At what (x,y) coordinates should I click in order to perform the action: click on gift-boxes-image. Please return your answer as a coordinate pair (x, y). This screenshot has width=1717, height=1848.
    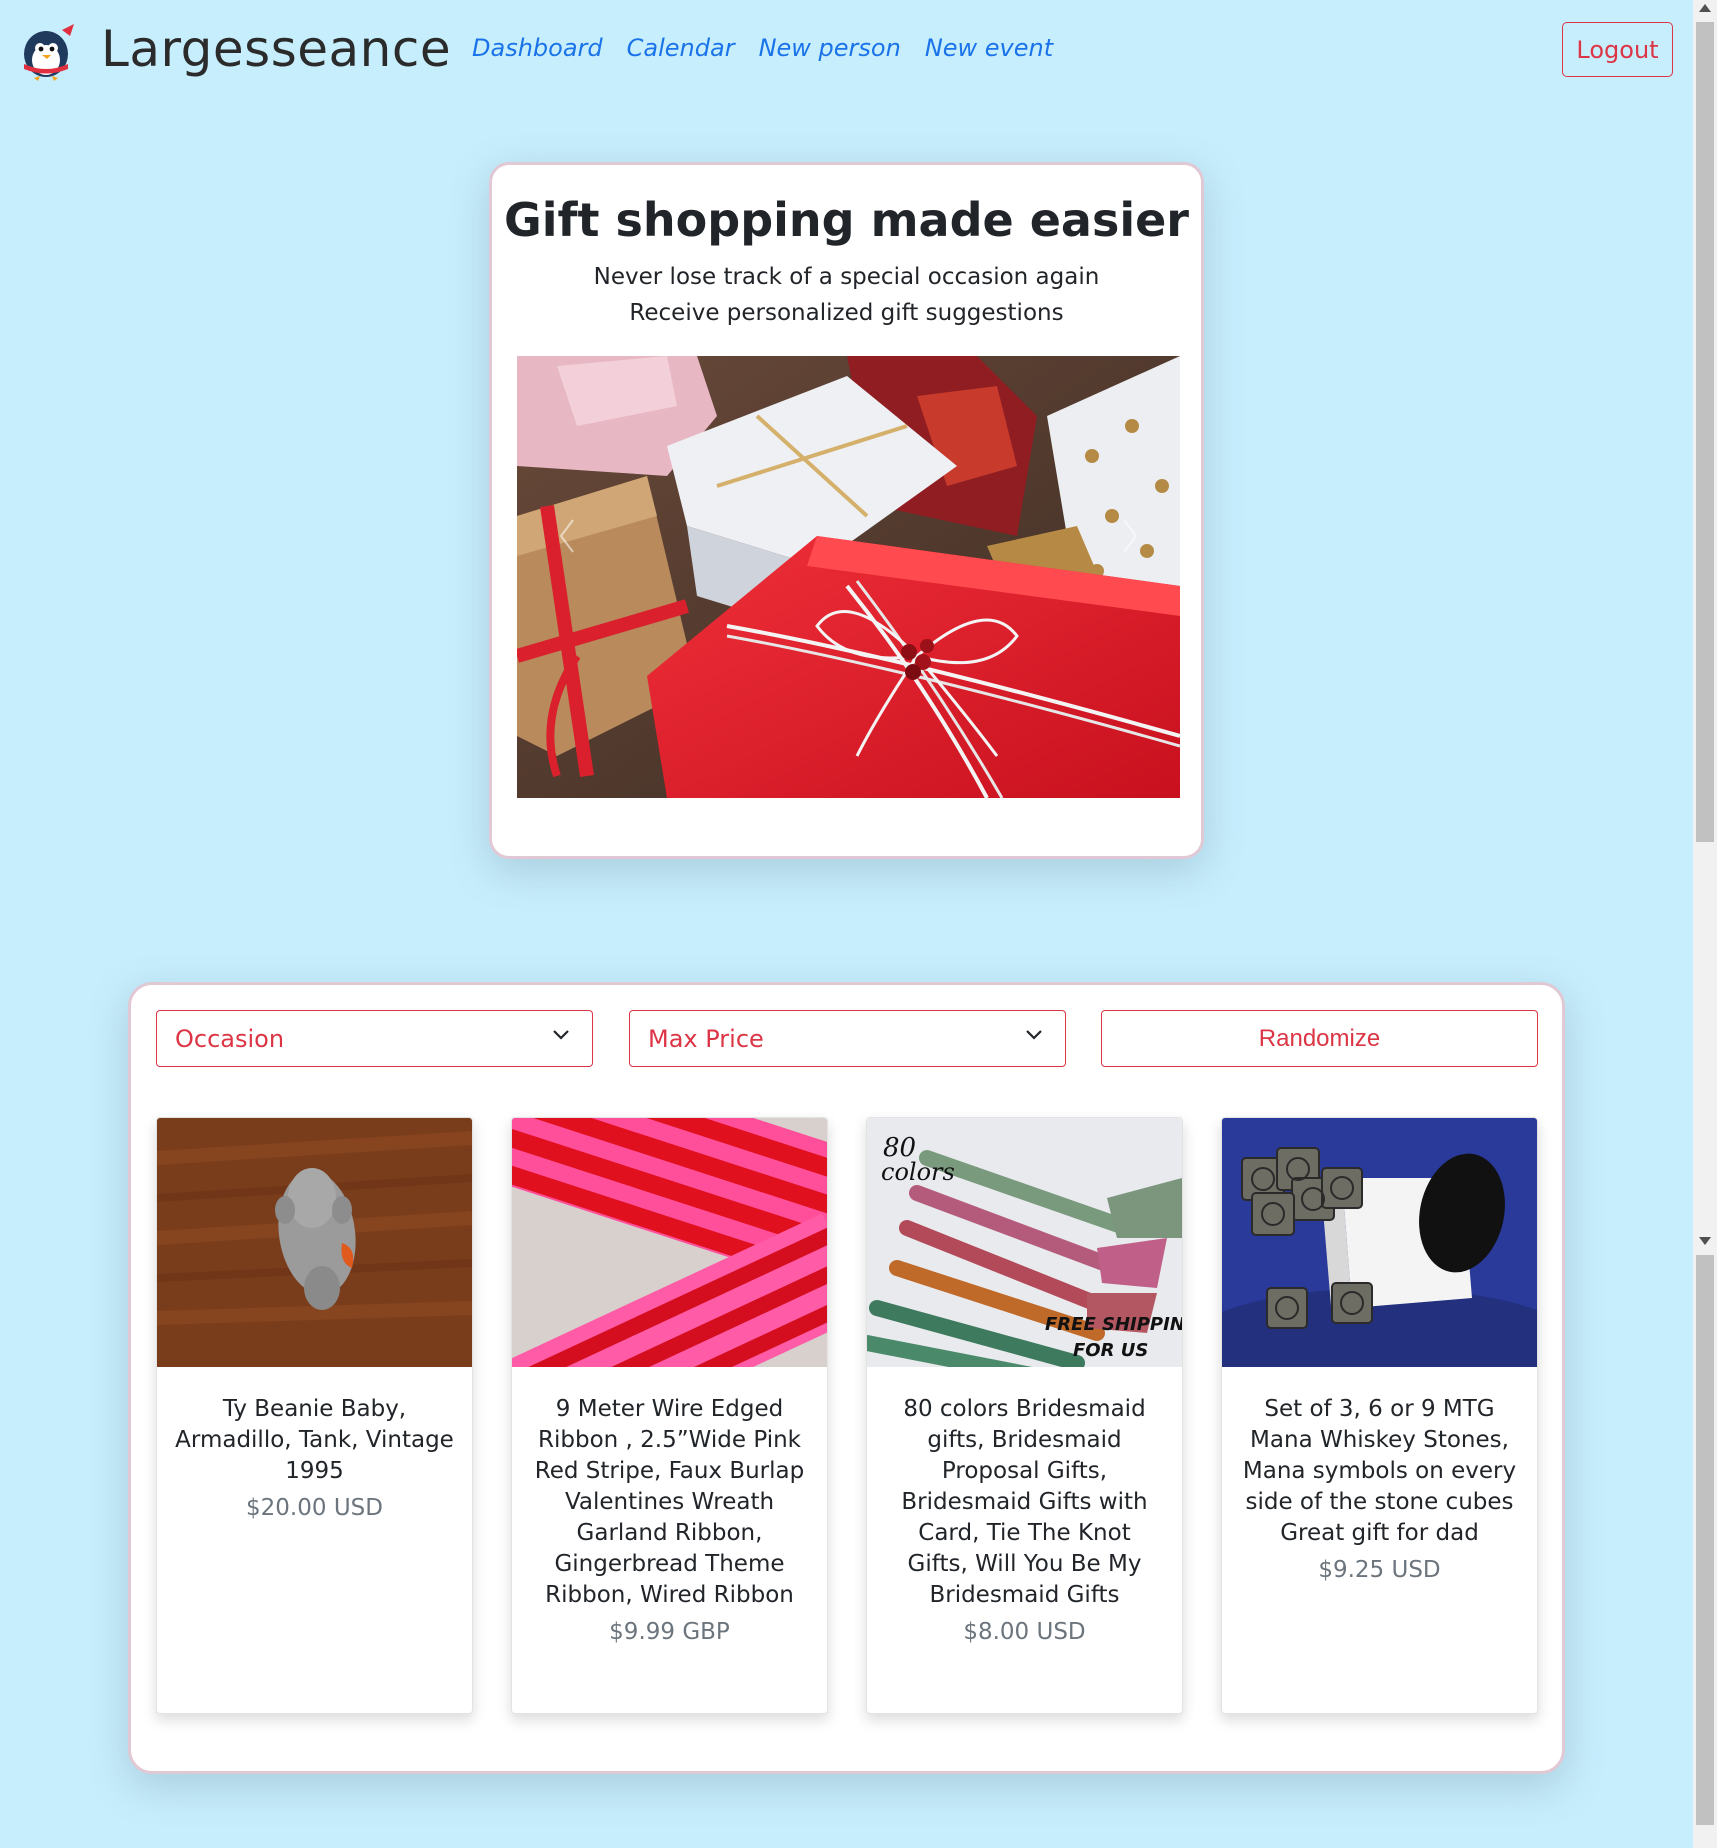
    Looking at the image, I should click on (848, 577).